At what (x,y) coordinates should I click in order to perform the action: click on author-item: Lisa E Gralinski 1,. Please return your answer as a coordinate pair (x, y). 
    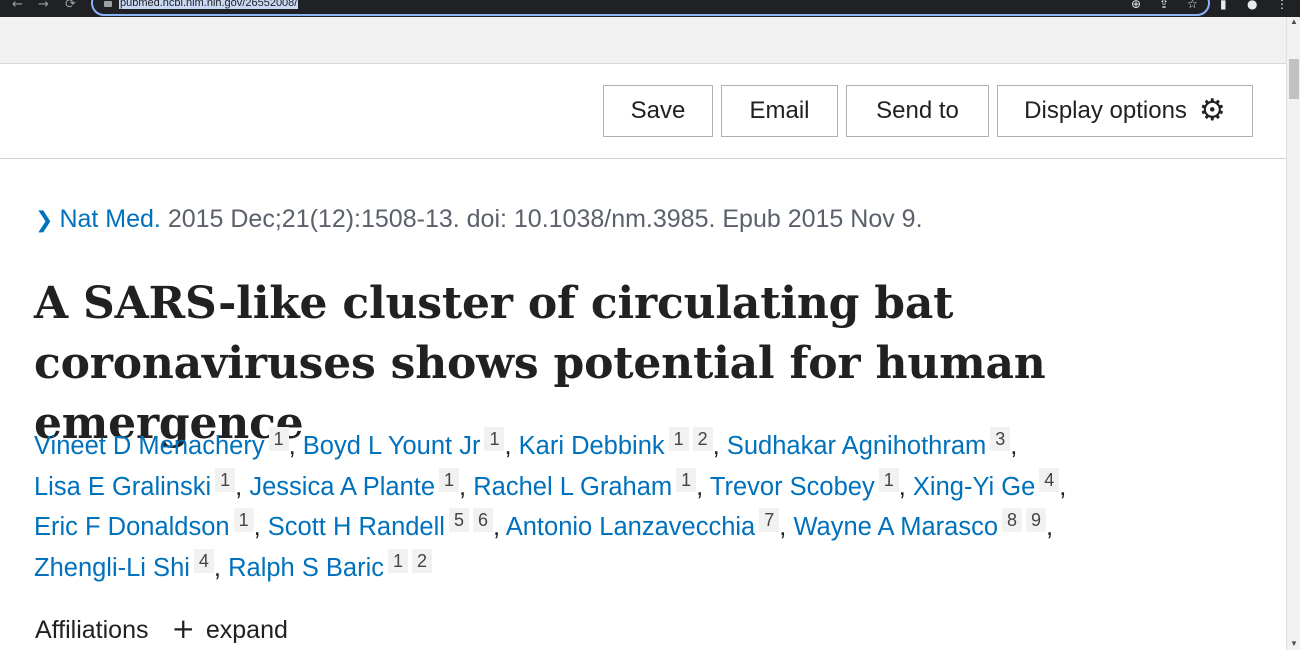
    Looking at the image, I should click on (138, 484).